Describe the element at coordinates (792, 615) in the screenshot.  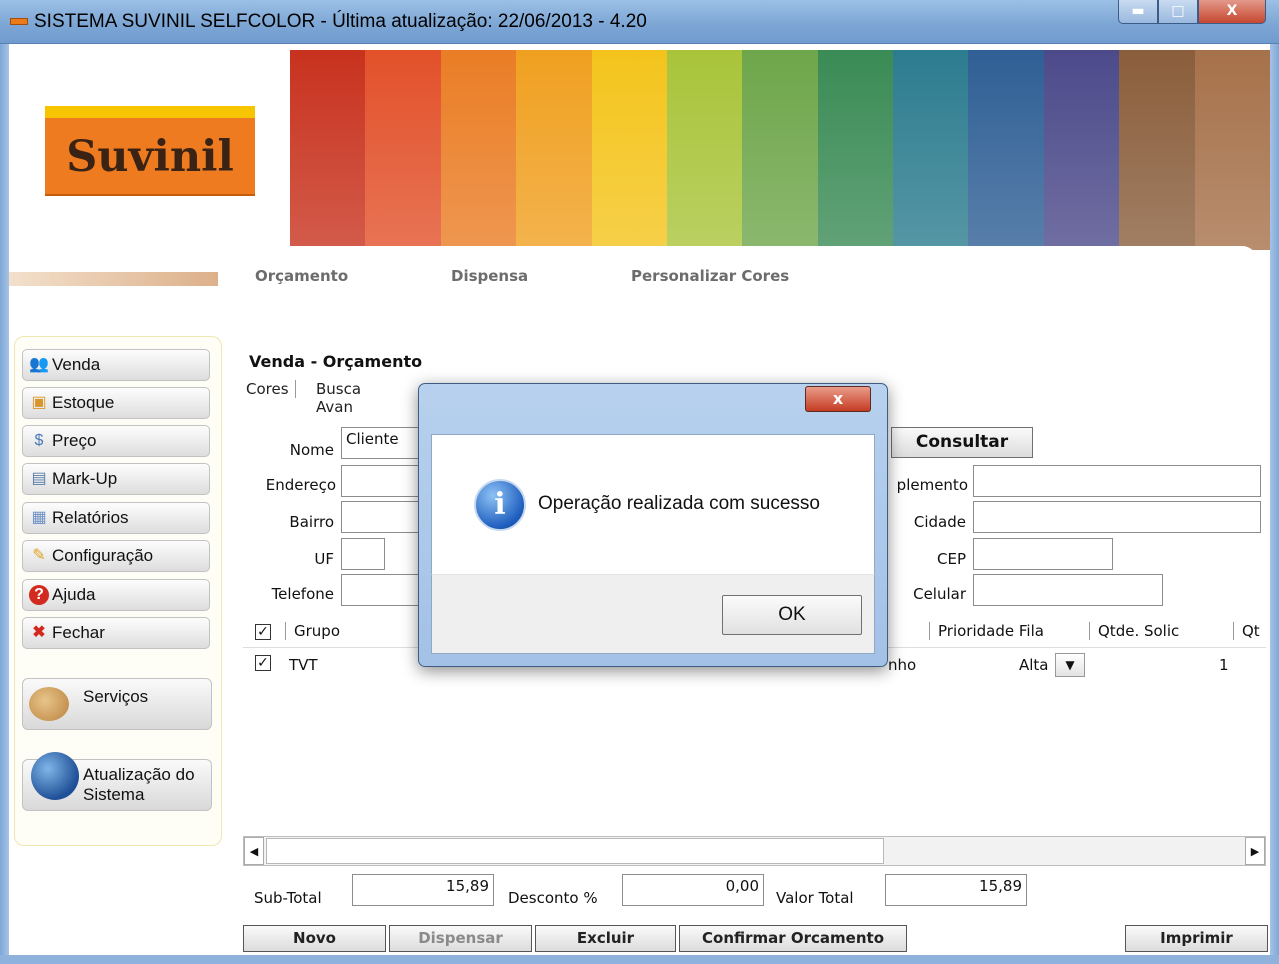
I see `ok-button: OK` at that location.